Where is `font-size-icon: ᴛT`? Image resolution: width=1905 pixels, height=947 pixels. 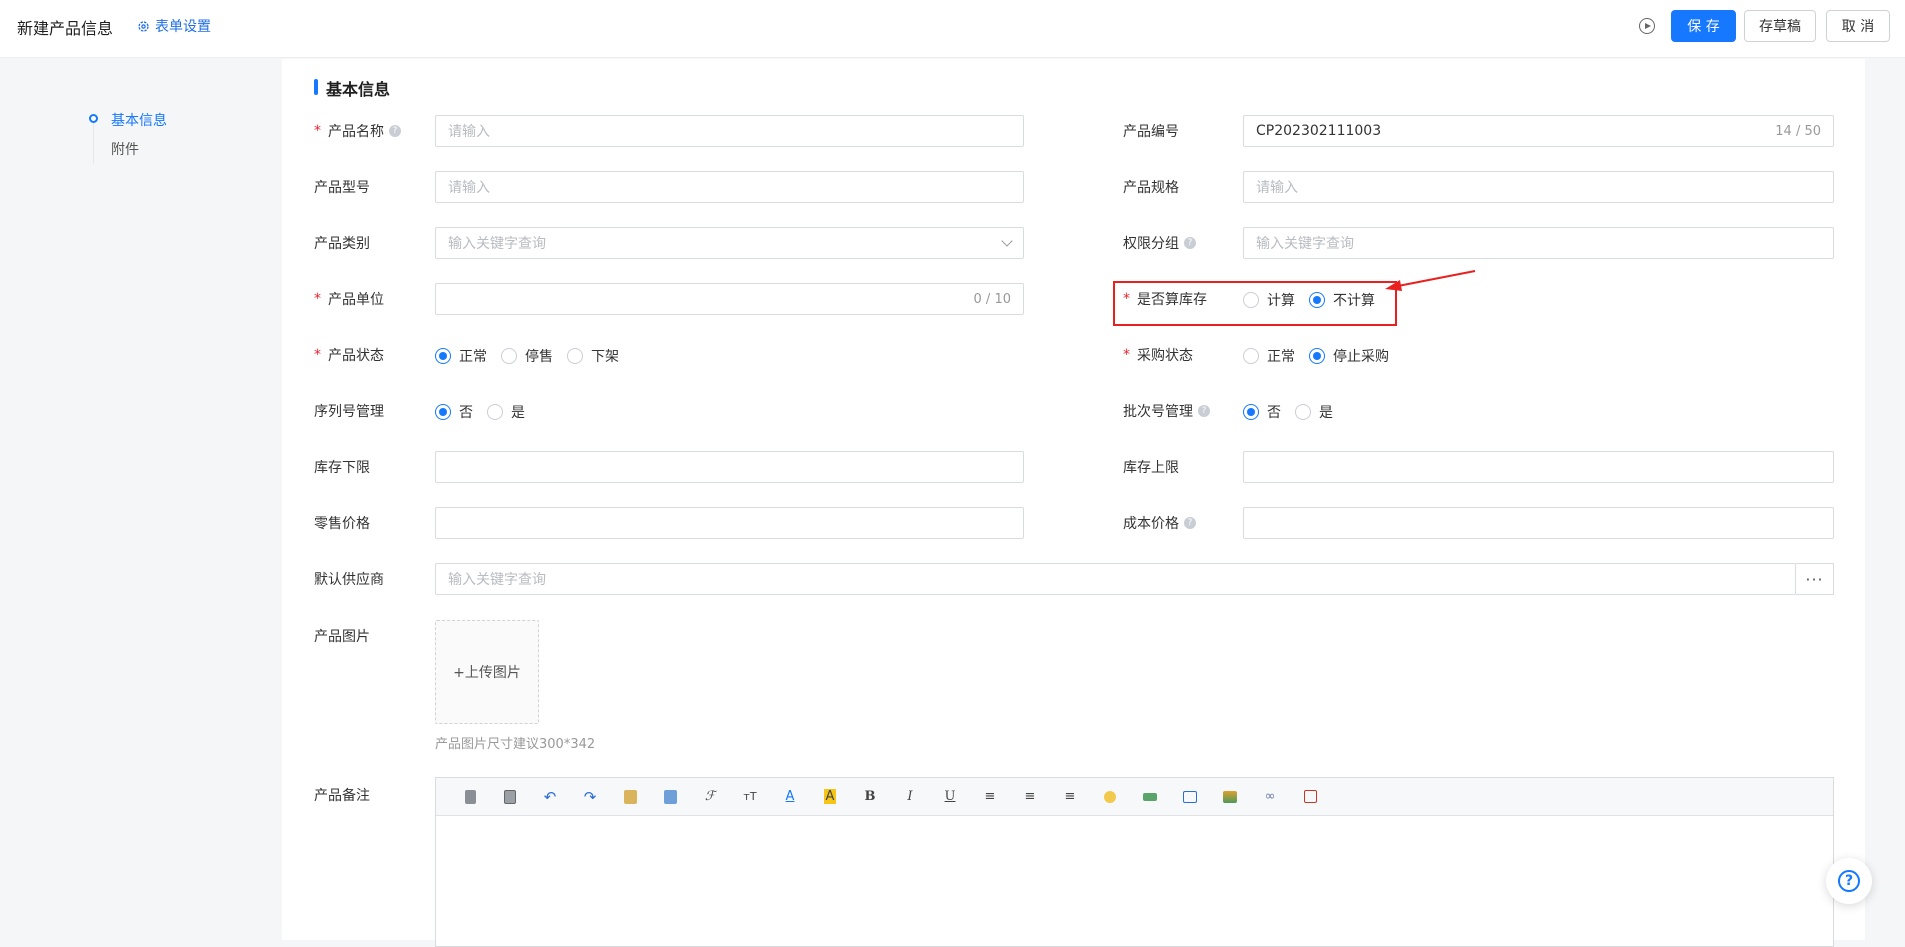 font-size-icon: ᴛT is located at coordinates (750, 796).